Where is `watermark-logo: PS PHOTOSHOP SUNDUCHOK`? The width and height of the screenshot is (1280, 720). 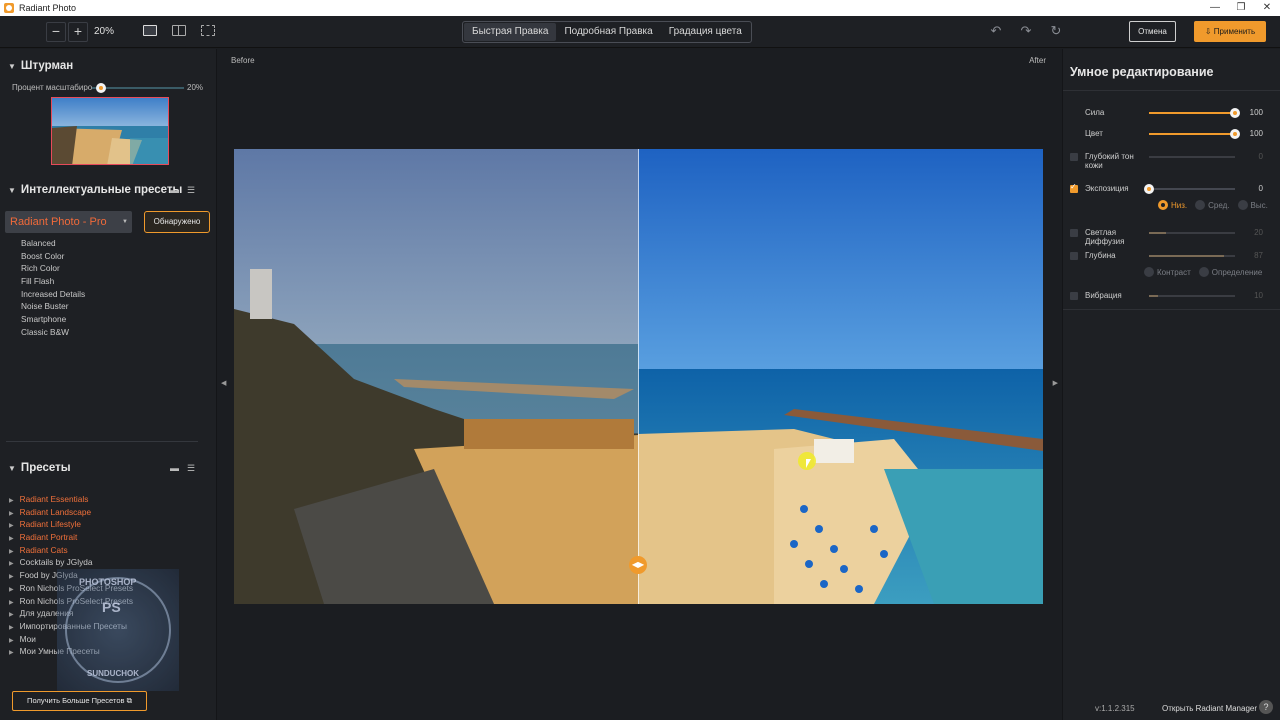
watermark-logo: PS PHOTOSHOP SUNDUCHOK is located at coordinates (118, 630).